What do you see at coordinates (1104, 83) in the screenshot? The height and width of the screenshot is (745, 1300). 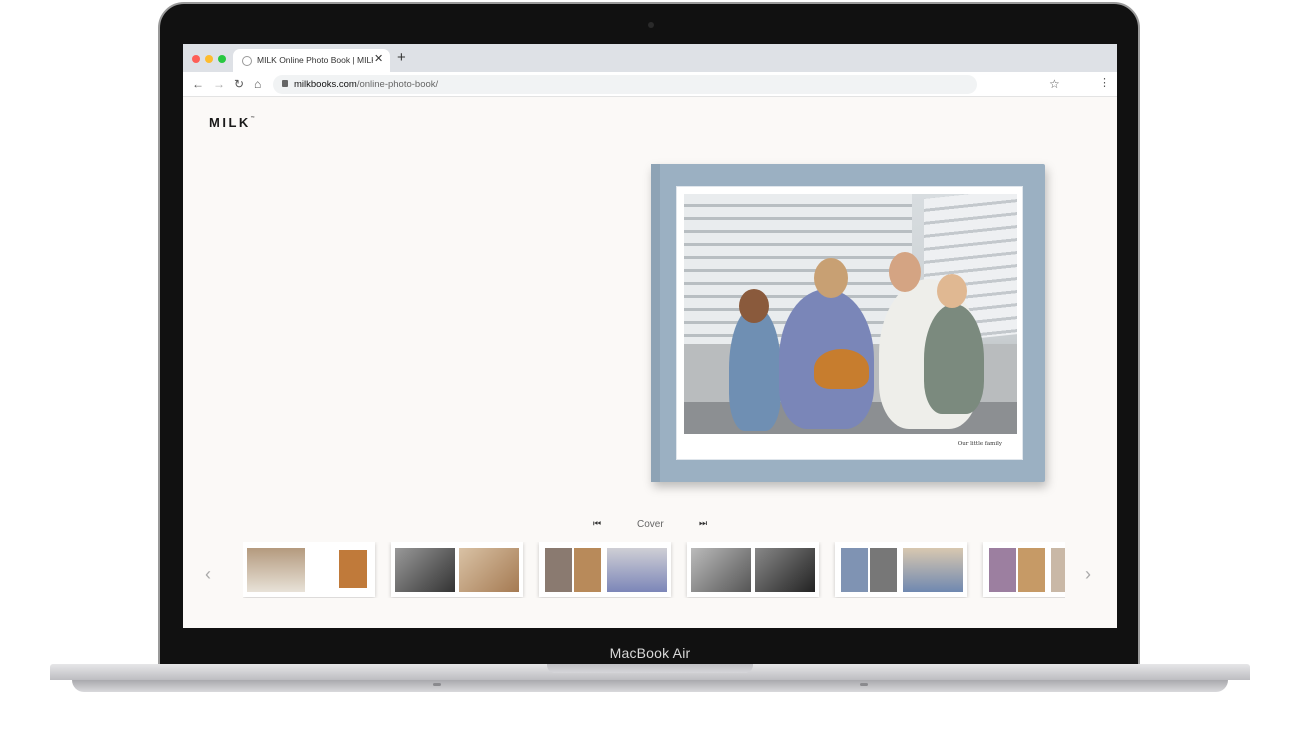 I see `browser-menu-icon: ⋮` at bounding box center [1104, 83].